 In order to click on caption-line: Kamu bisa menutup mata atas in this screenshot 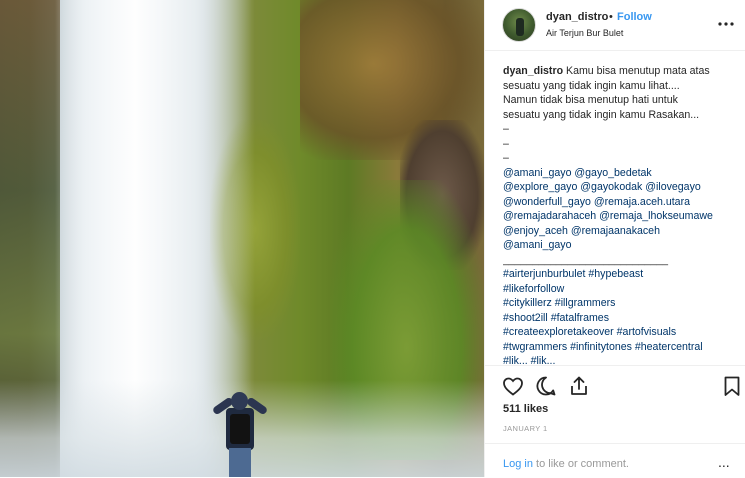, I will do `click(638, 71)`.